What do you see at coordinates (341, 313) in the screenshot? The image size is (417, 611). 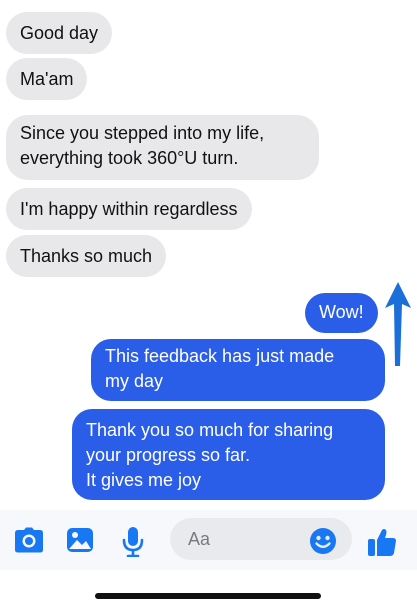 I see `outgoing-message: Wow!` at bounding box center [341, 313].